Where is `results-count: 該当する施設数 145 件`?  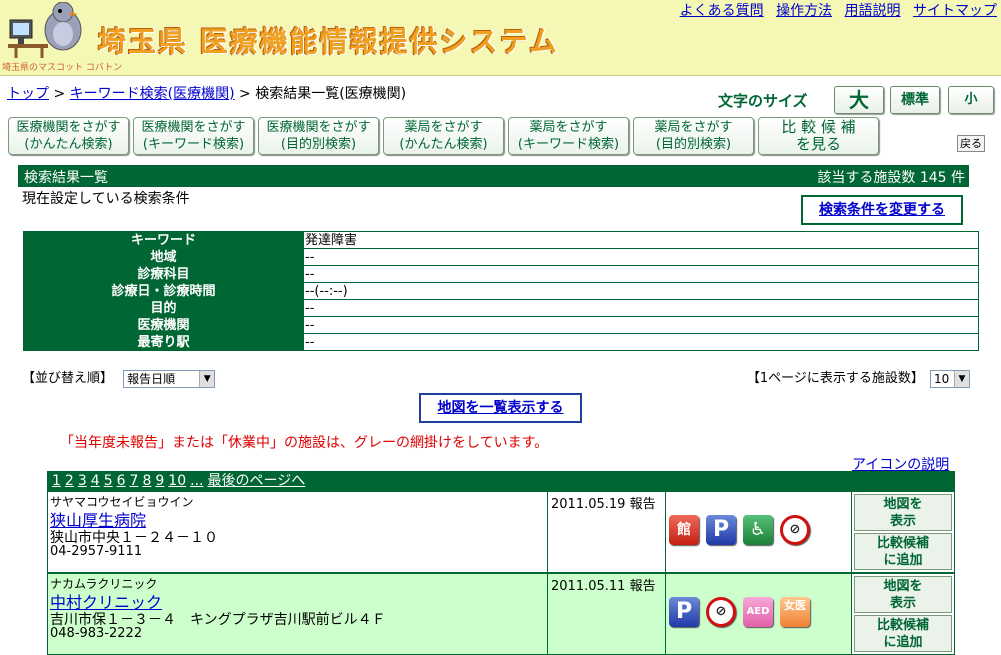
results-count: 該当する施設数 145 件 is located at coordinates (891, 178).